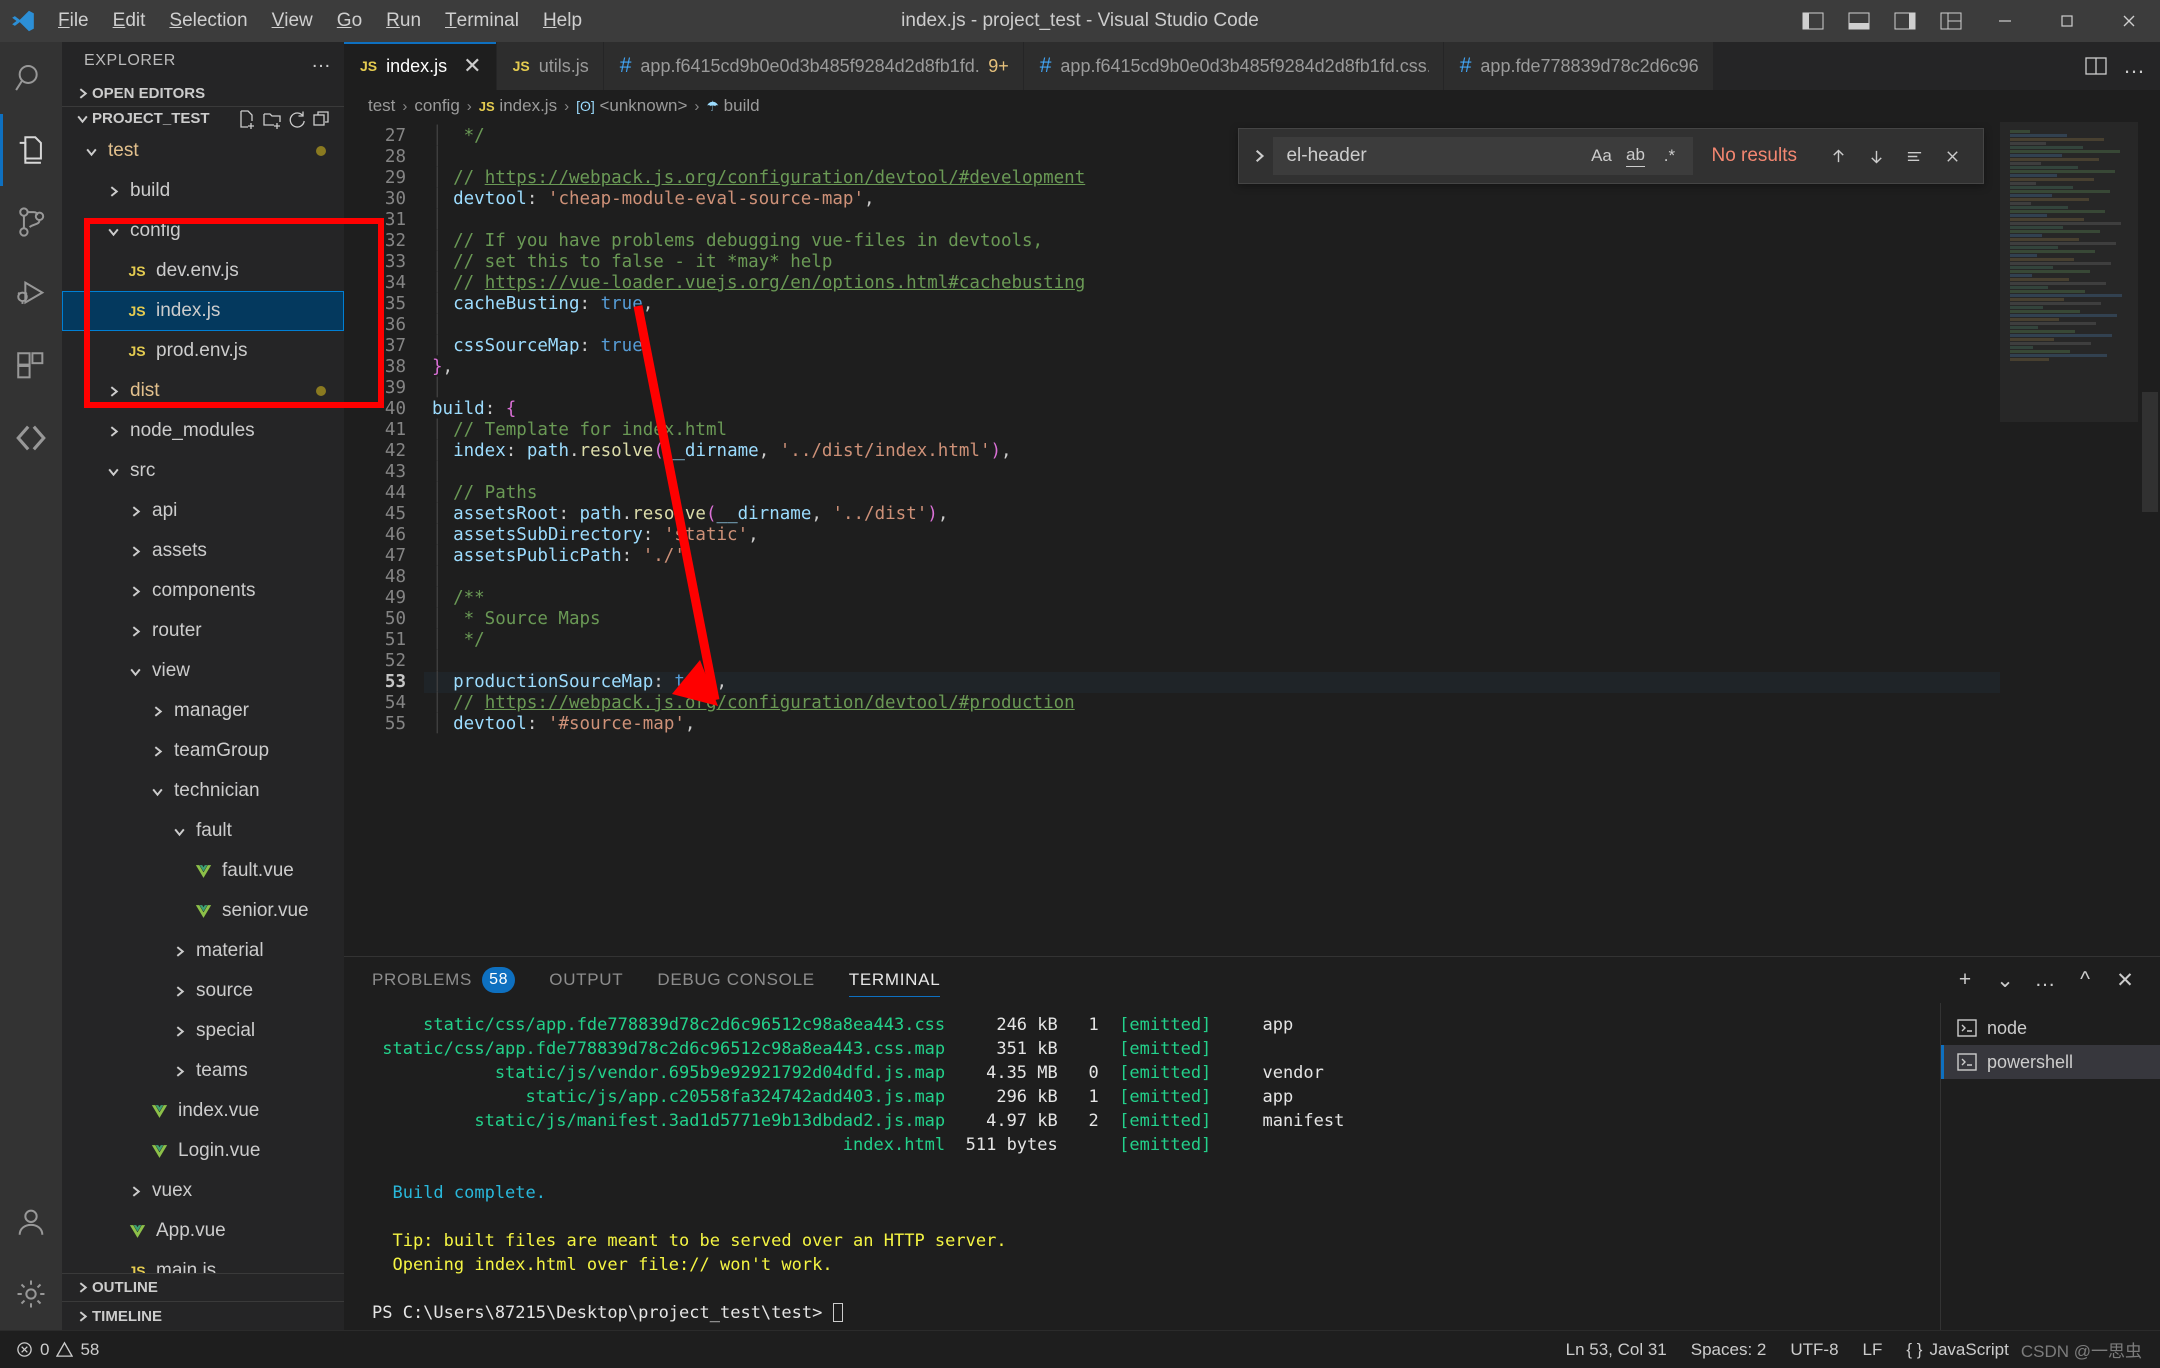 Image resolution: width=2160 pixels, height=1368 pixels. Describe the element at coordinates (1873, 1349) in the screenshot. I see `status-eol: LF` at that location.